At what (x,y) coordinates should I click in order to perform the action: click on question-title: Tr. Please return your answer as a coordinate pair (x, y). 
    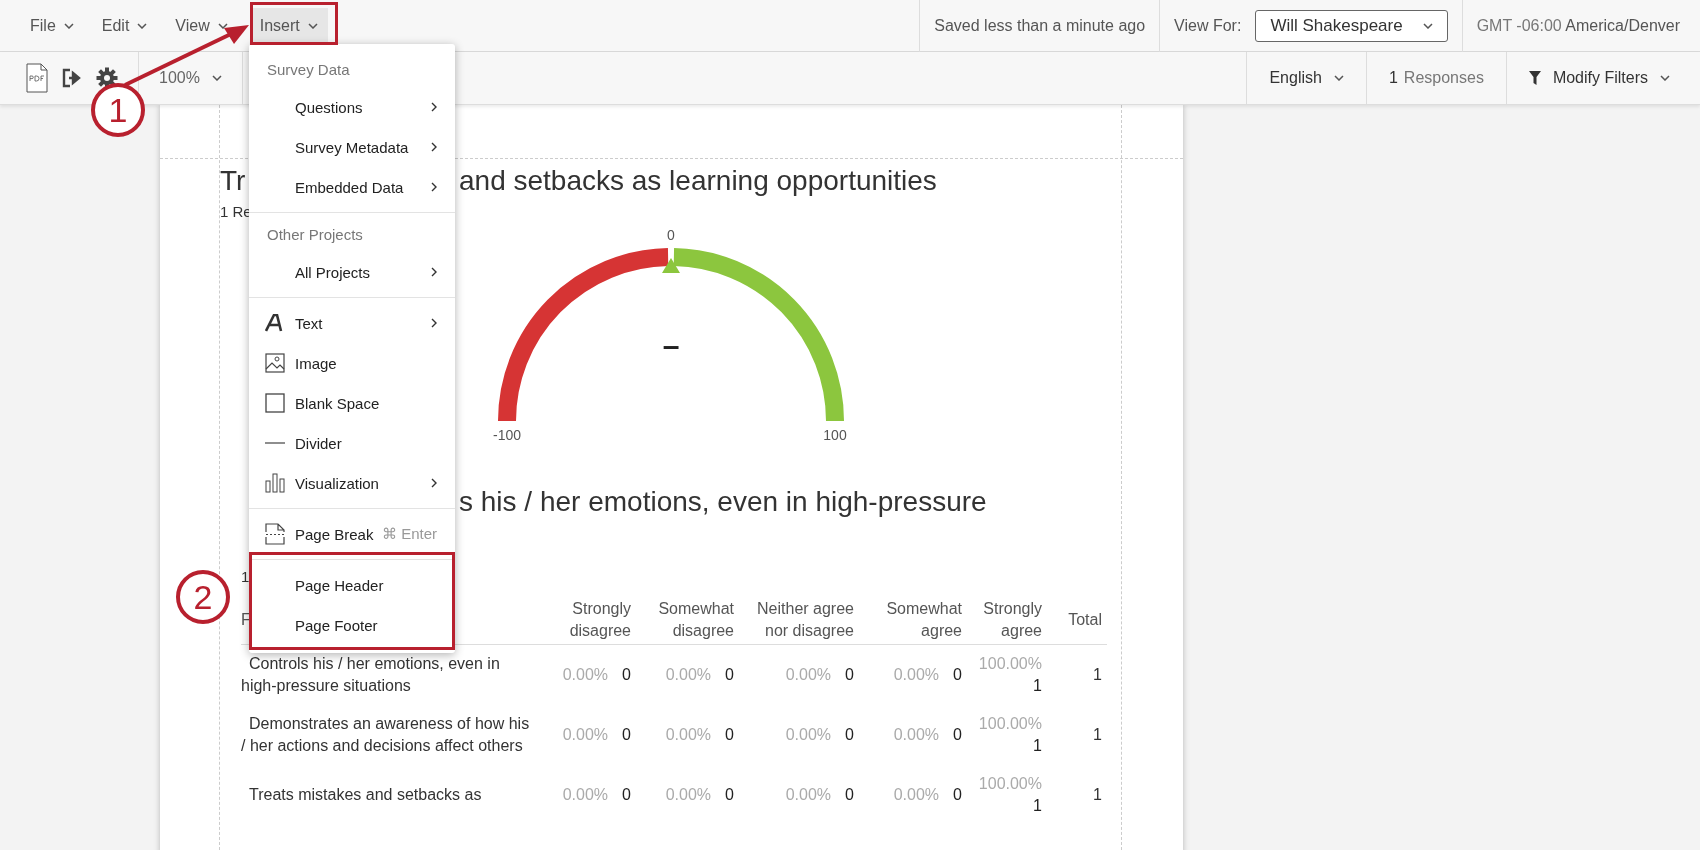
    Looking at the image, I should click on (233, 181).